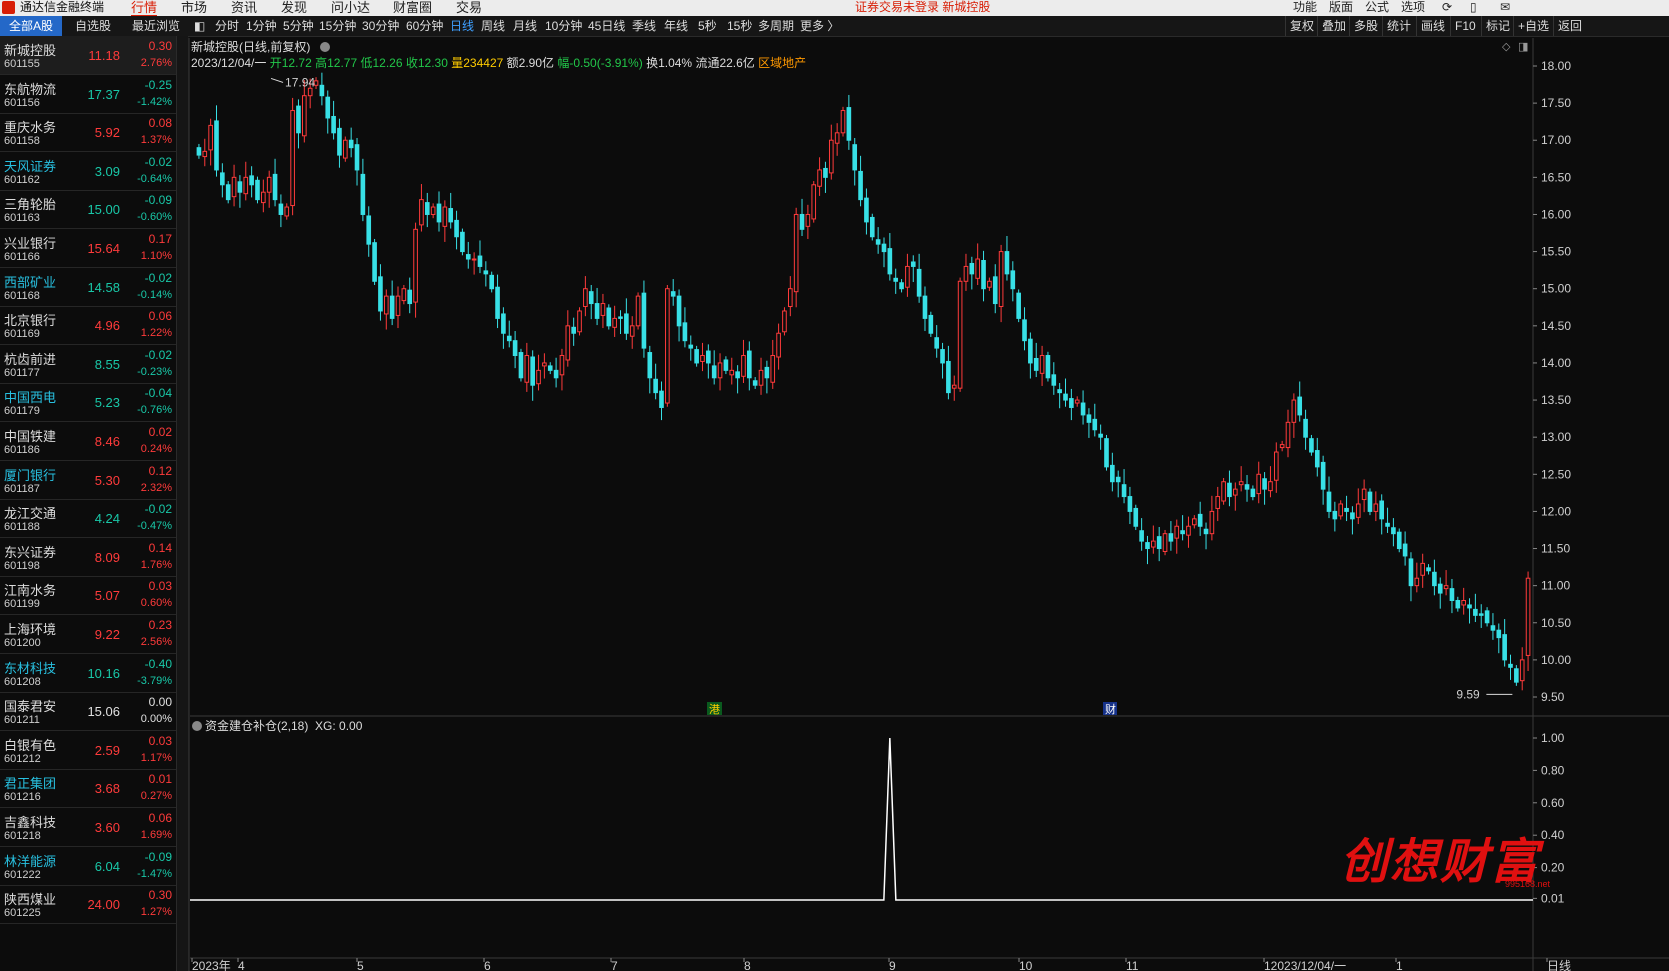 Image resolution: width=1669 pixels, height=971 pixels. Describe the element at coordinates (1553, 868) in the screenshot. I see `indicator-tick-label: 0.20` at that location.